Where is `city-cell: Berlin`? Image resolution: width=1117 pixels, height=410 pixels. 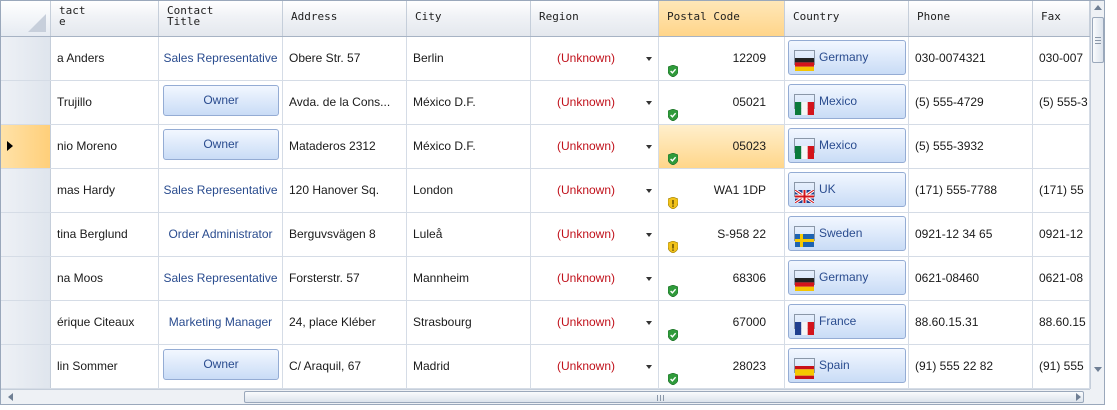 city-cell: Berlin is located at coordinates (469, 58).